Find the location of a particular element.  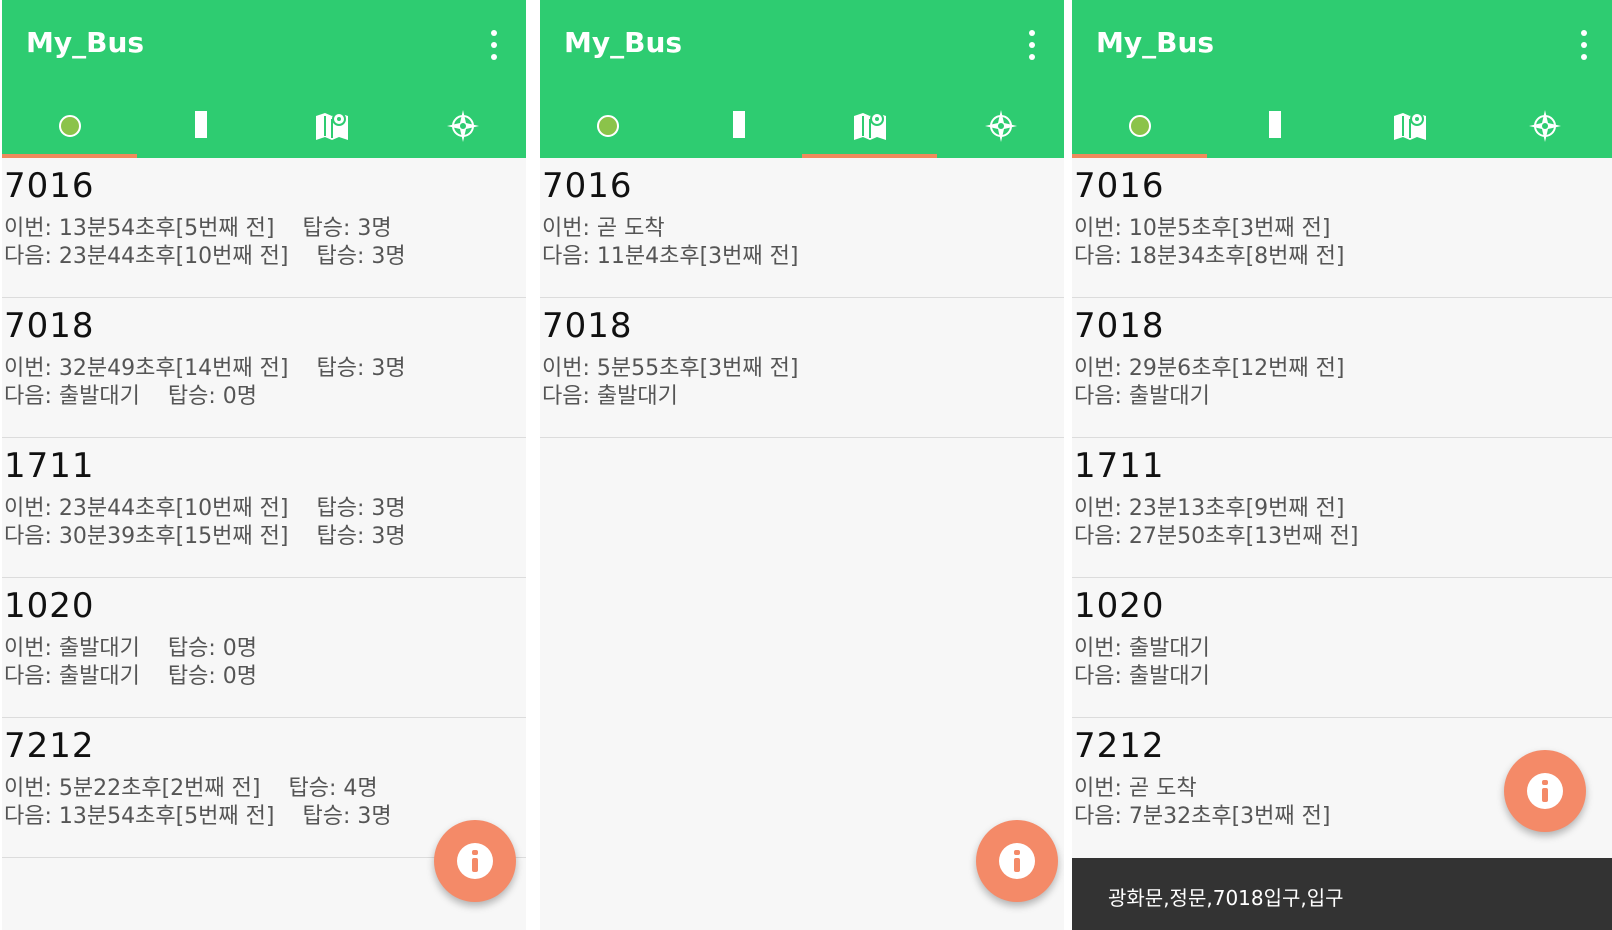

next-arrival: 다음: 11분4초후[3번째 전] is located at coordinates (670, 256).